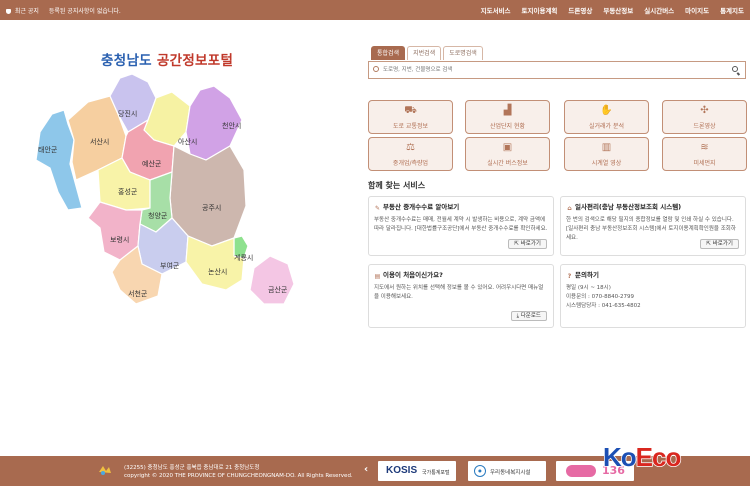 This screenshot has width=750, height=486. Describe the element at coordinates (377, 208) in the screenshot. I see `pen-icon: ✎` at that location.